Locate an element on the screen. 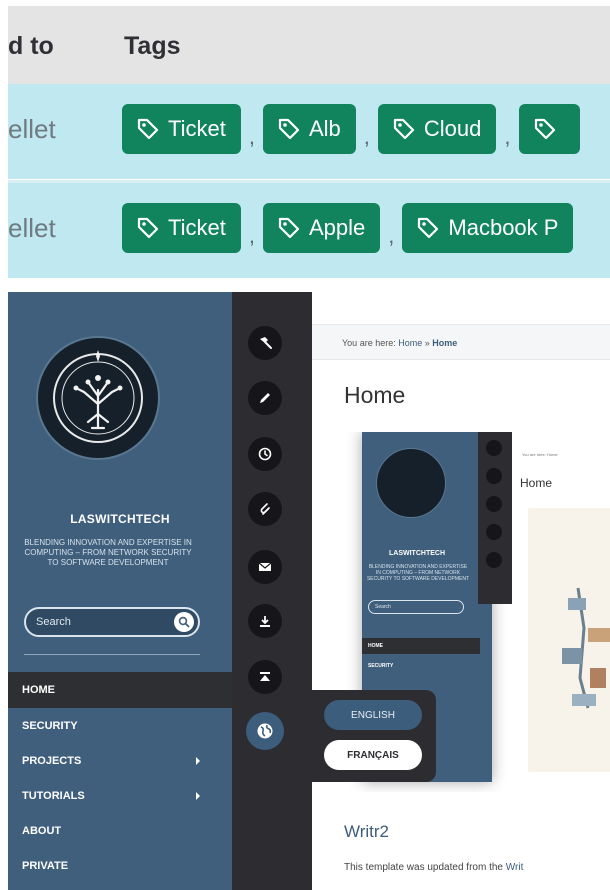 This screenshot has height=890, width=610. preview-nav-home: HOME is located at coordinates (421, 646).